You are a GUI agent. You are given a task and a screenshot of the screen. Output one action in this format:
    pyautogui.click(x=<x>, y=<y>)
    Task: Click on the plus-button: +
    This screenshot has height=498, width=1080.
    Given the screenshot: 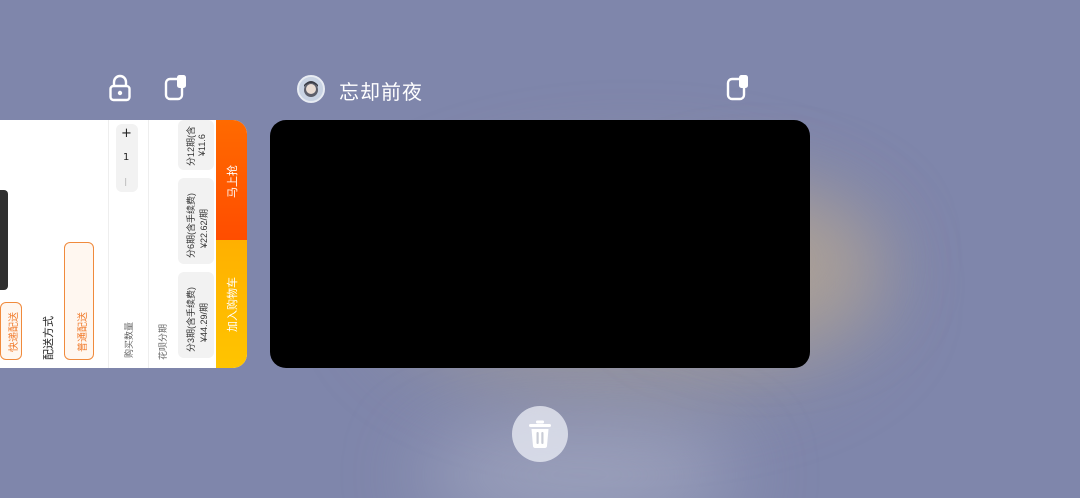 What is the action you would take?
    pyautogui.click(x=126, y=133)
    